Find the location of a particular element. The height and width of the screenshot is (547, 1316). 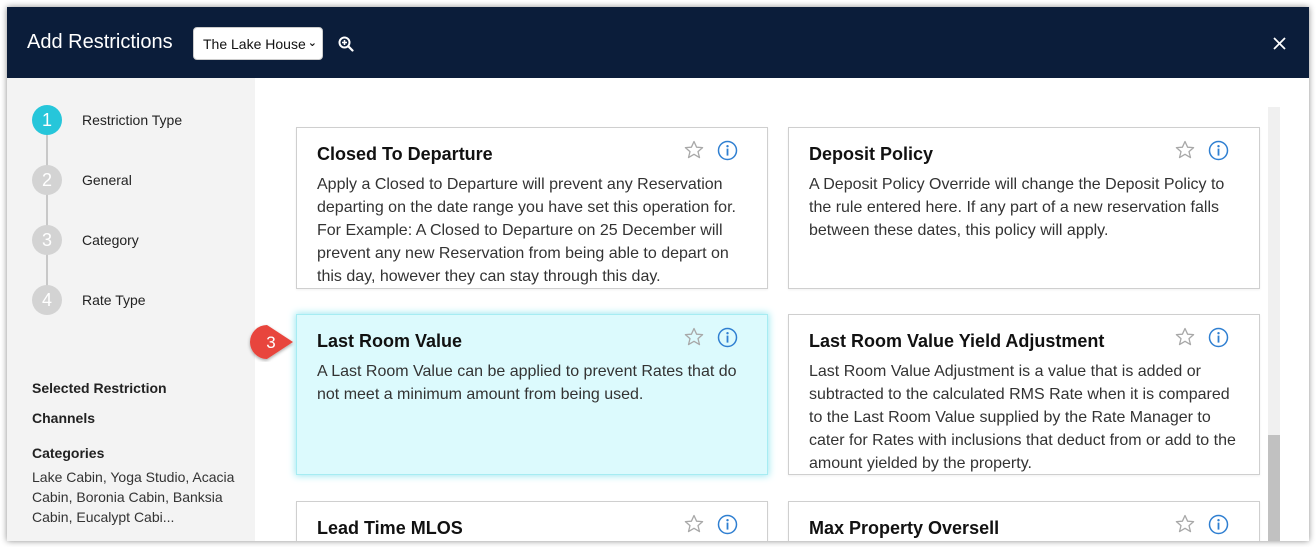

property-select-value: The Lake House is located at coordinates (254, 44).